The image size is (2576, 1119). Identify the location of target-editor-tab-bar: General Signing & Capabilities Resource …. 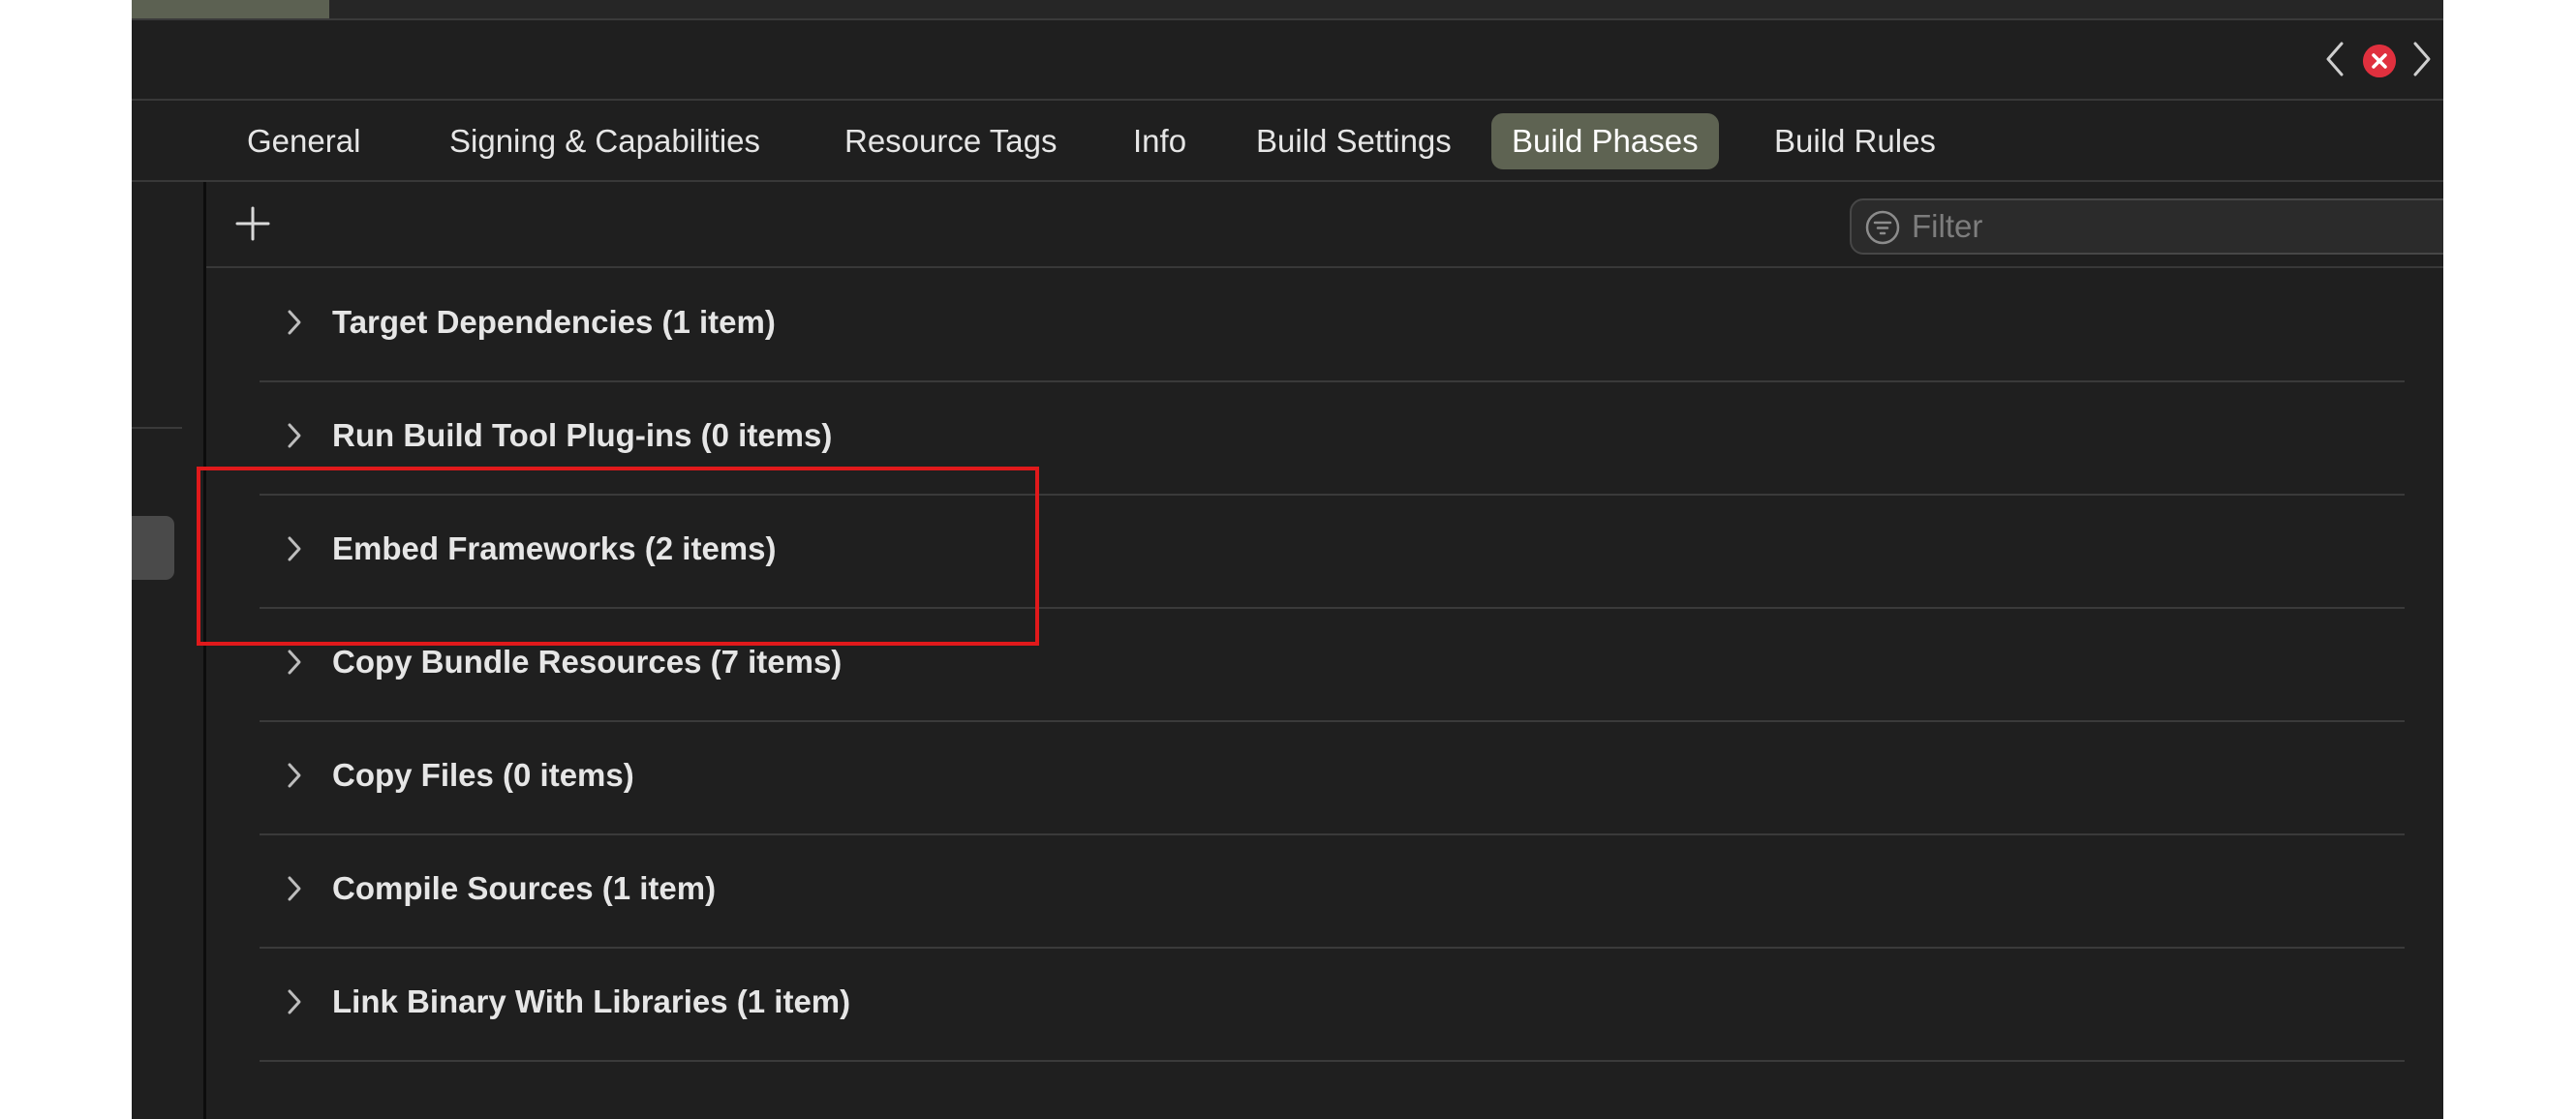
(1287, 141).